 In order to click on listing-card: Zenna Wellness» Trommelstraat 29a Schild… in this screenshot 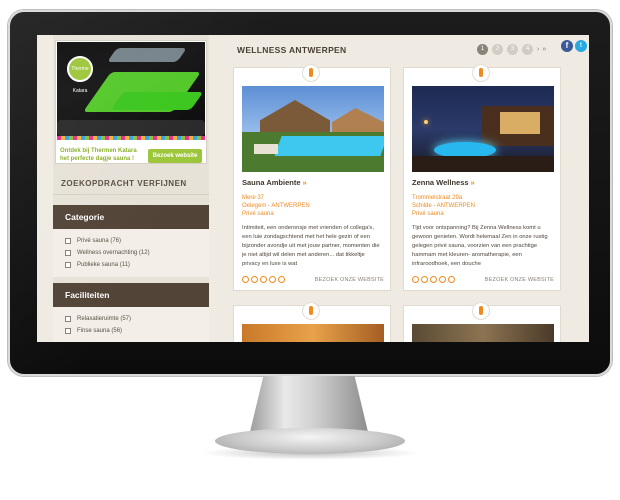, I will do `click(482, 177)`.